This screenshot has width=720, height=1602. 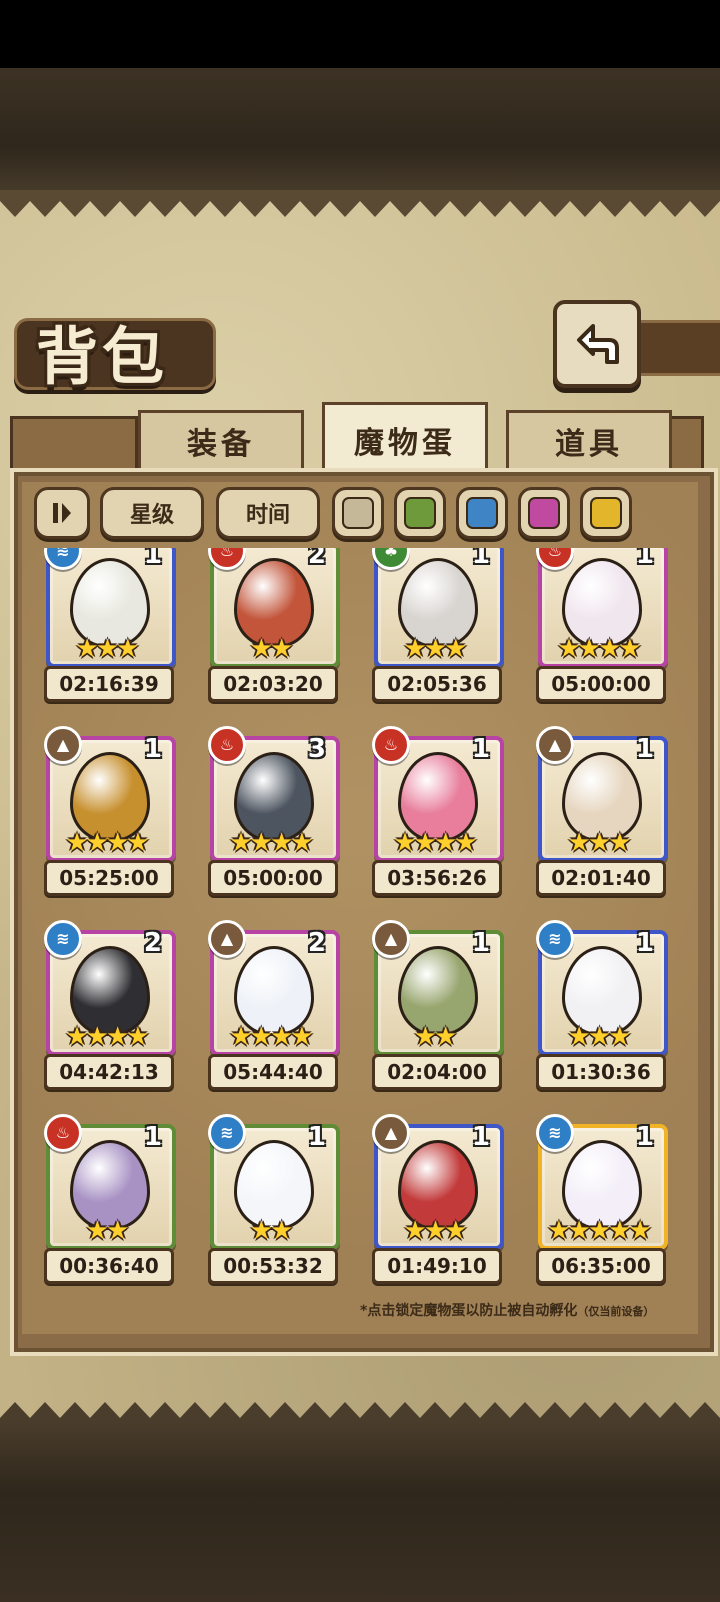 I want to click on egg-card: ♨ 1 ★★, so click(x=110, y=1182).